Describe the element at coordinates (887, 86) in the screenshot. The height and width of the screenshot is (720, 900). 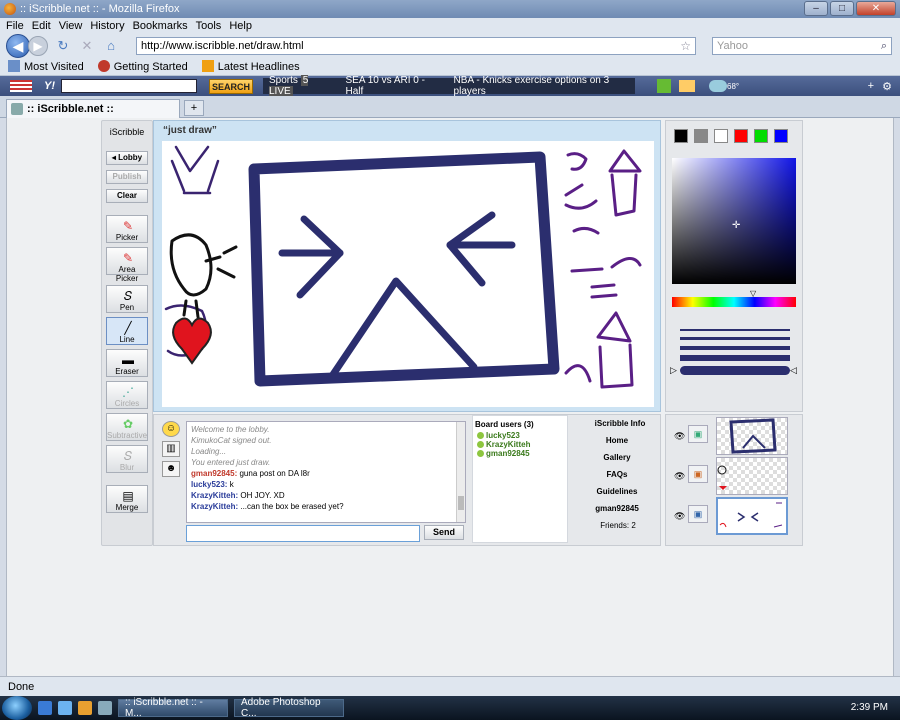
I see `gear-icon: ⚙` at that location.